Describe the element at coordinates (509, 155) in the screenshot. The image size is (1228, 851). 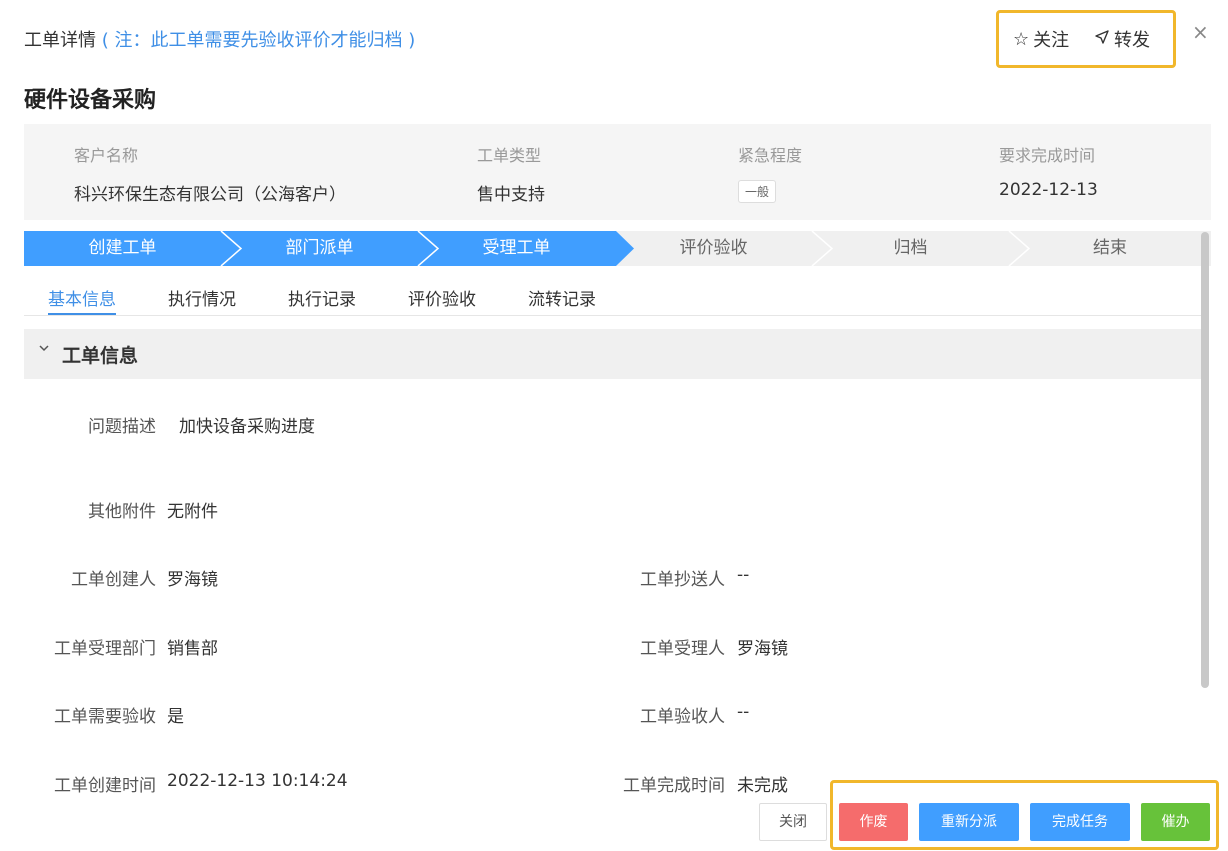
I see `type-label: 工单类型` at that location.